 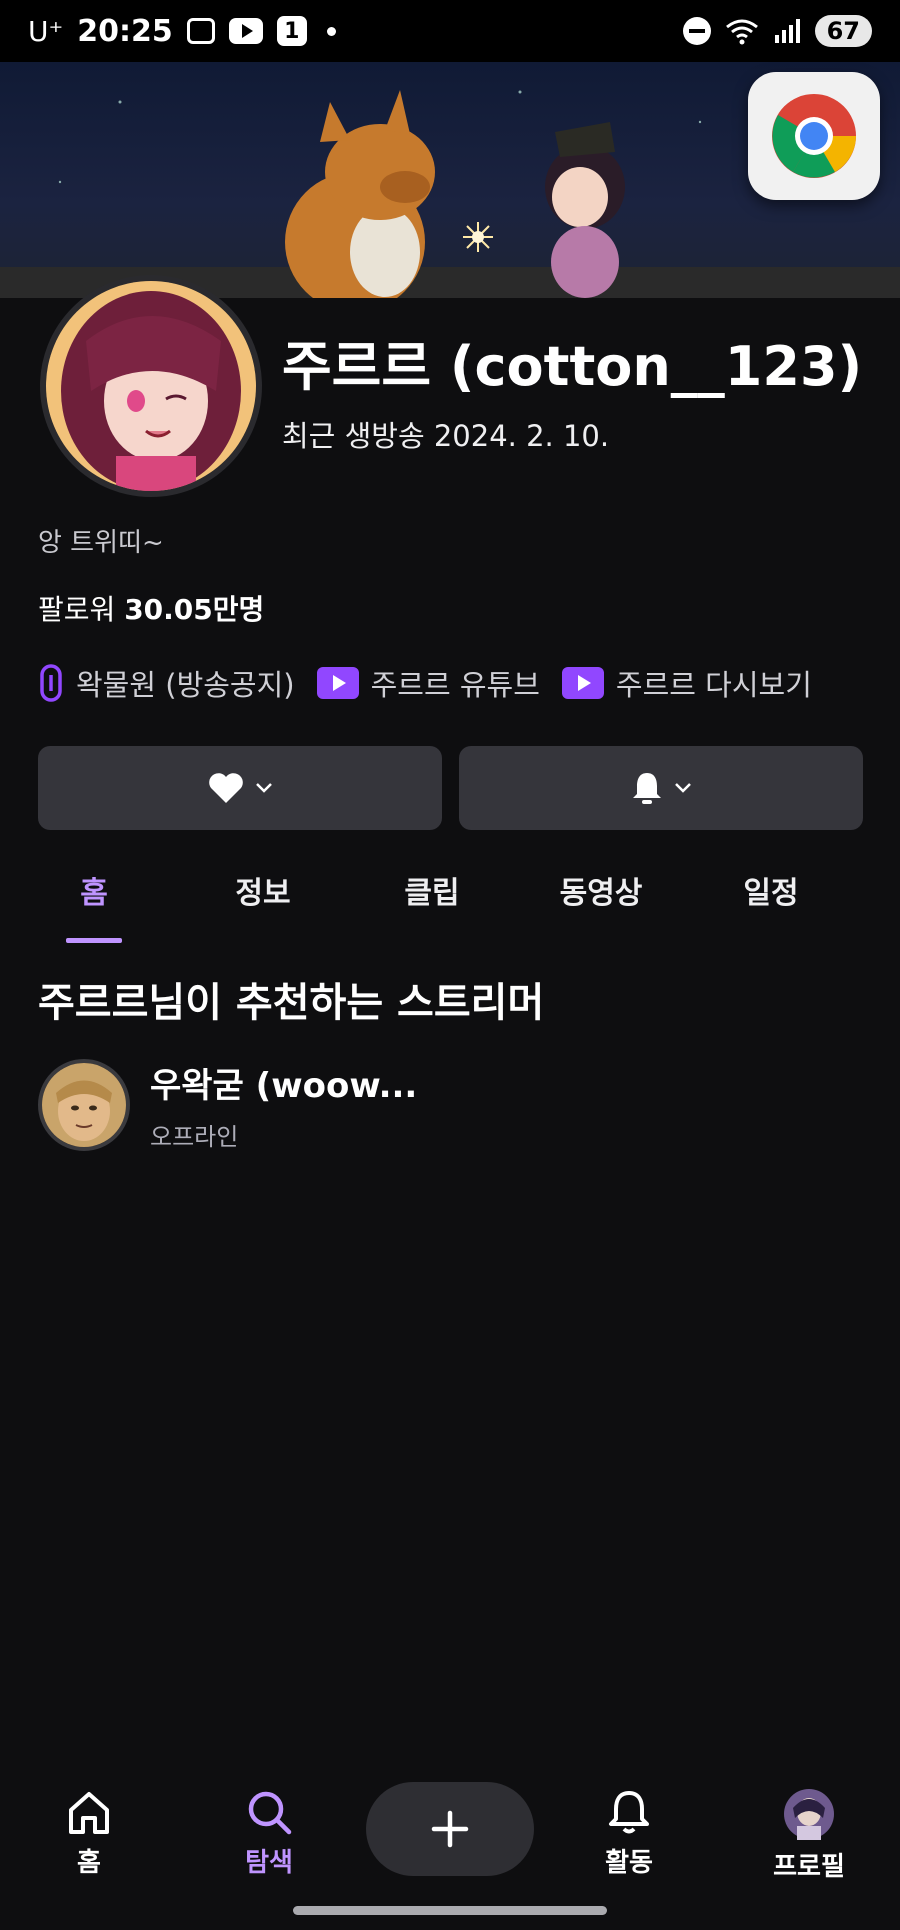 I want to click on nav-activity: 활동, so click(x=629, y=1833).